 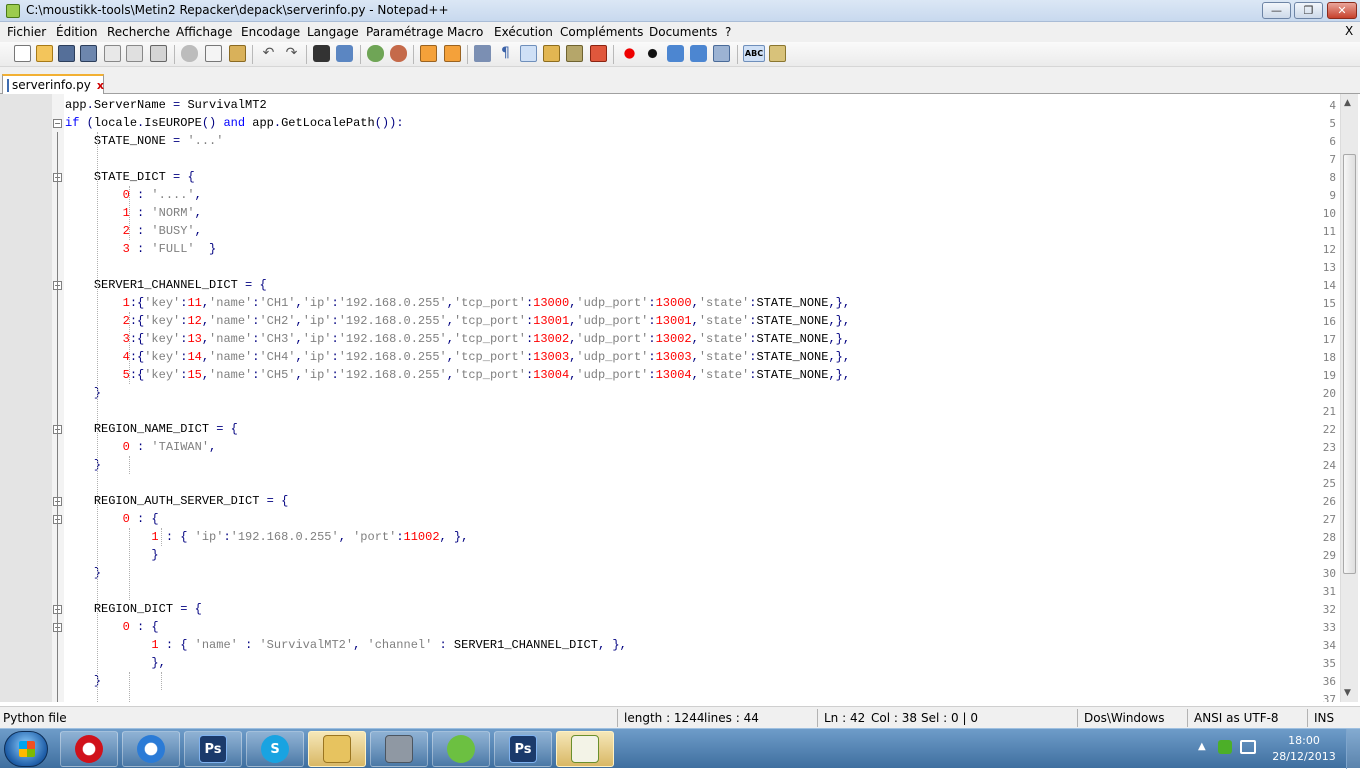 I want to click on copy-icon, so click(x=213, y=53).